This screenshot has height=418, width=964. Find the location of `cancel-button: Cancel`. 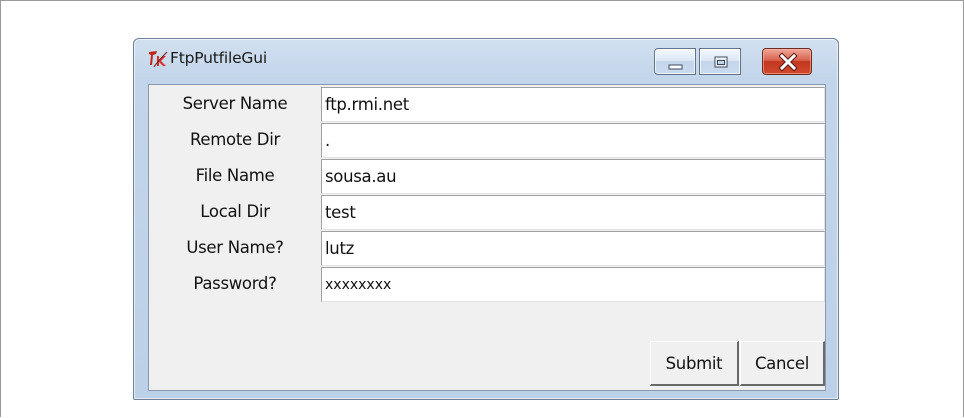

cancel-button: Cancel is located at coordinates (782, 363).